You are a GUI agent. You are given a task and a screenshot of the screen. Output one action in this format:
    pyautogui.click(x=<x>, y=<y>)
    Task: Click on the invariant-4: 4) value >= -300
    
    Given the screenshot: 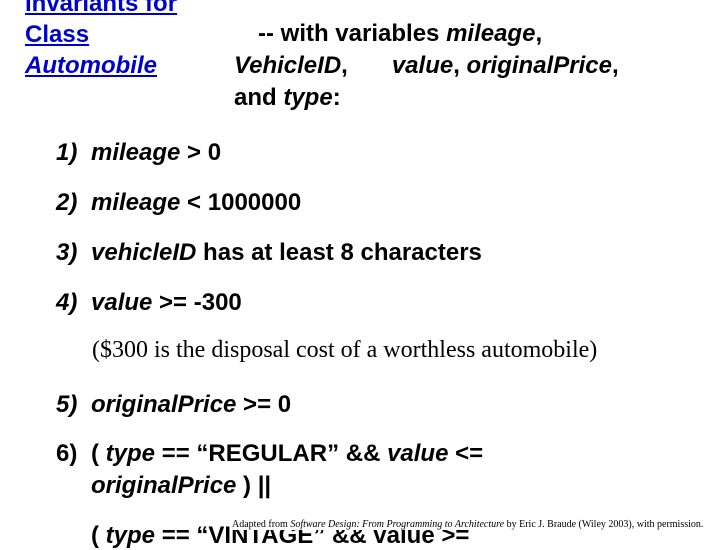 What is the action you would take?
    pyautogui.click(x=149, y=302)
    